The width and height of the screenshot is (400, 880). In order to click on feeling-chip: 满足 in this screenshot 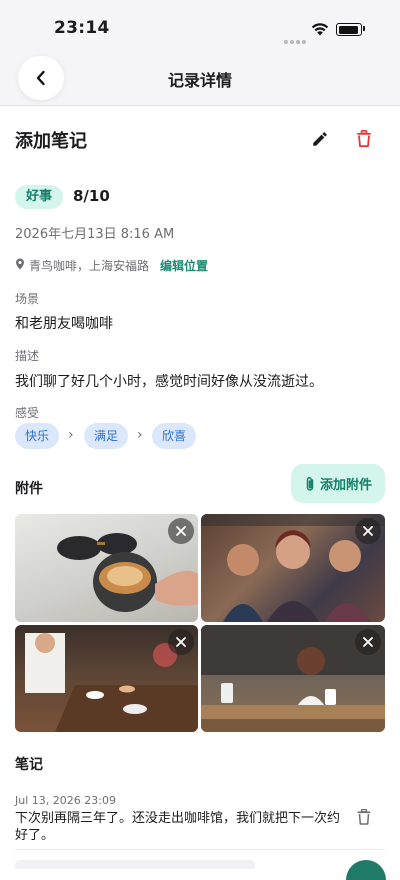, I will do `click(106, 436)`.